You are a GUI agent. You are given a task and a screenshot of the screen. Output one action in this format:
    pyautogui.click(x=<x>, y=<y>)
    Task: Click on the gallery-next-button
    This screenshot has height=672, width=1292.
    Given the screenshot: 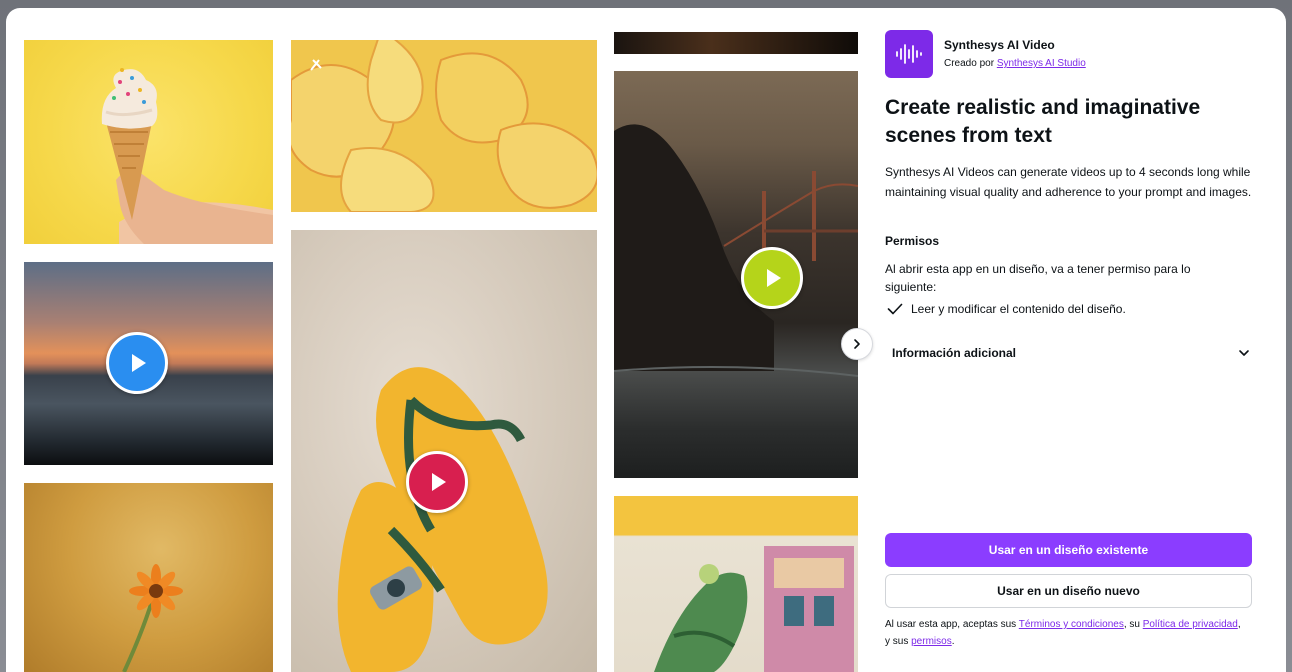 What is the action you would take?
    pyautogui.click(x=857, y=344)
    